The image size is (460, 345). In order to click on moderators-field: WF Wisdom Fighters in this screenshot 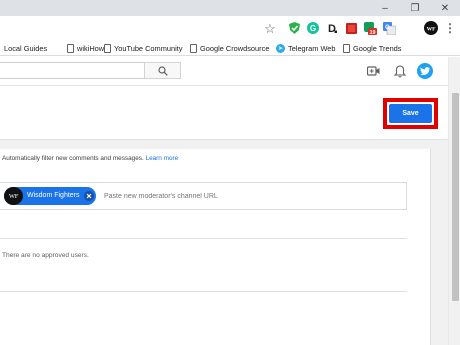, I will do `click(203, 196)`.